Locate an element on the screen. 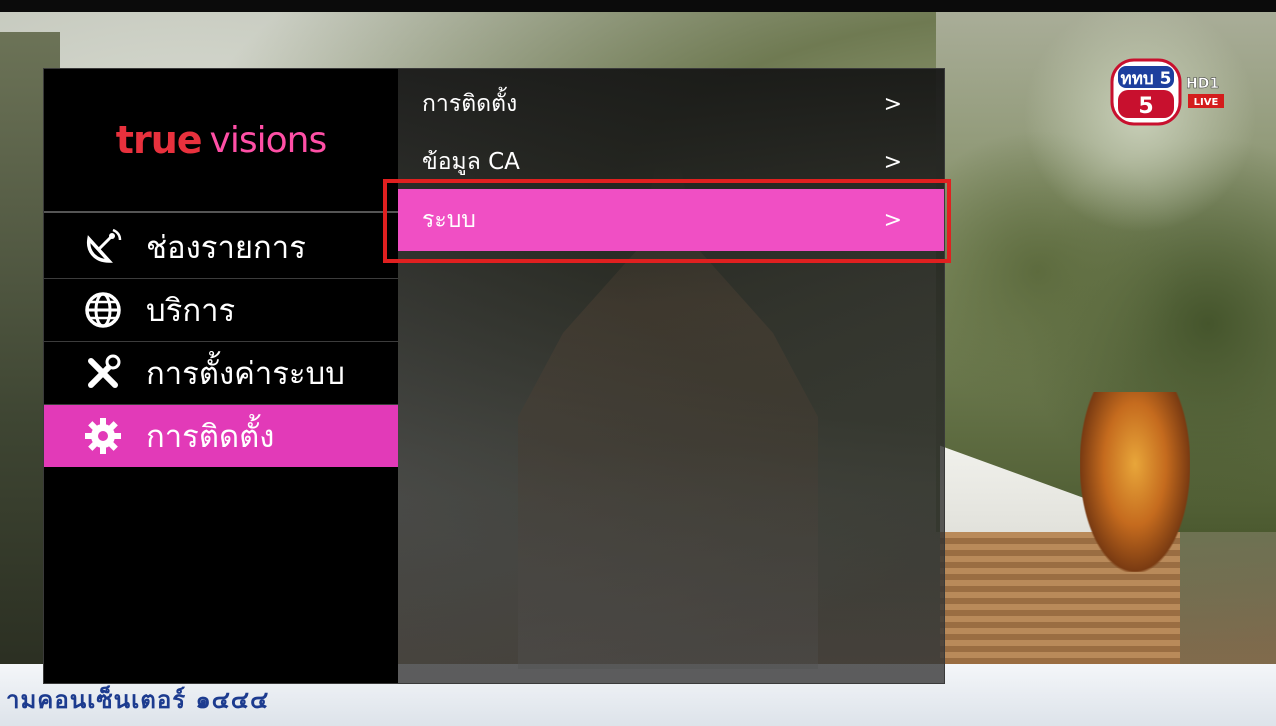  globe-icon is located at coordinates (103, 310).